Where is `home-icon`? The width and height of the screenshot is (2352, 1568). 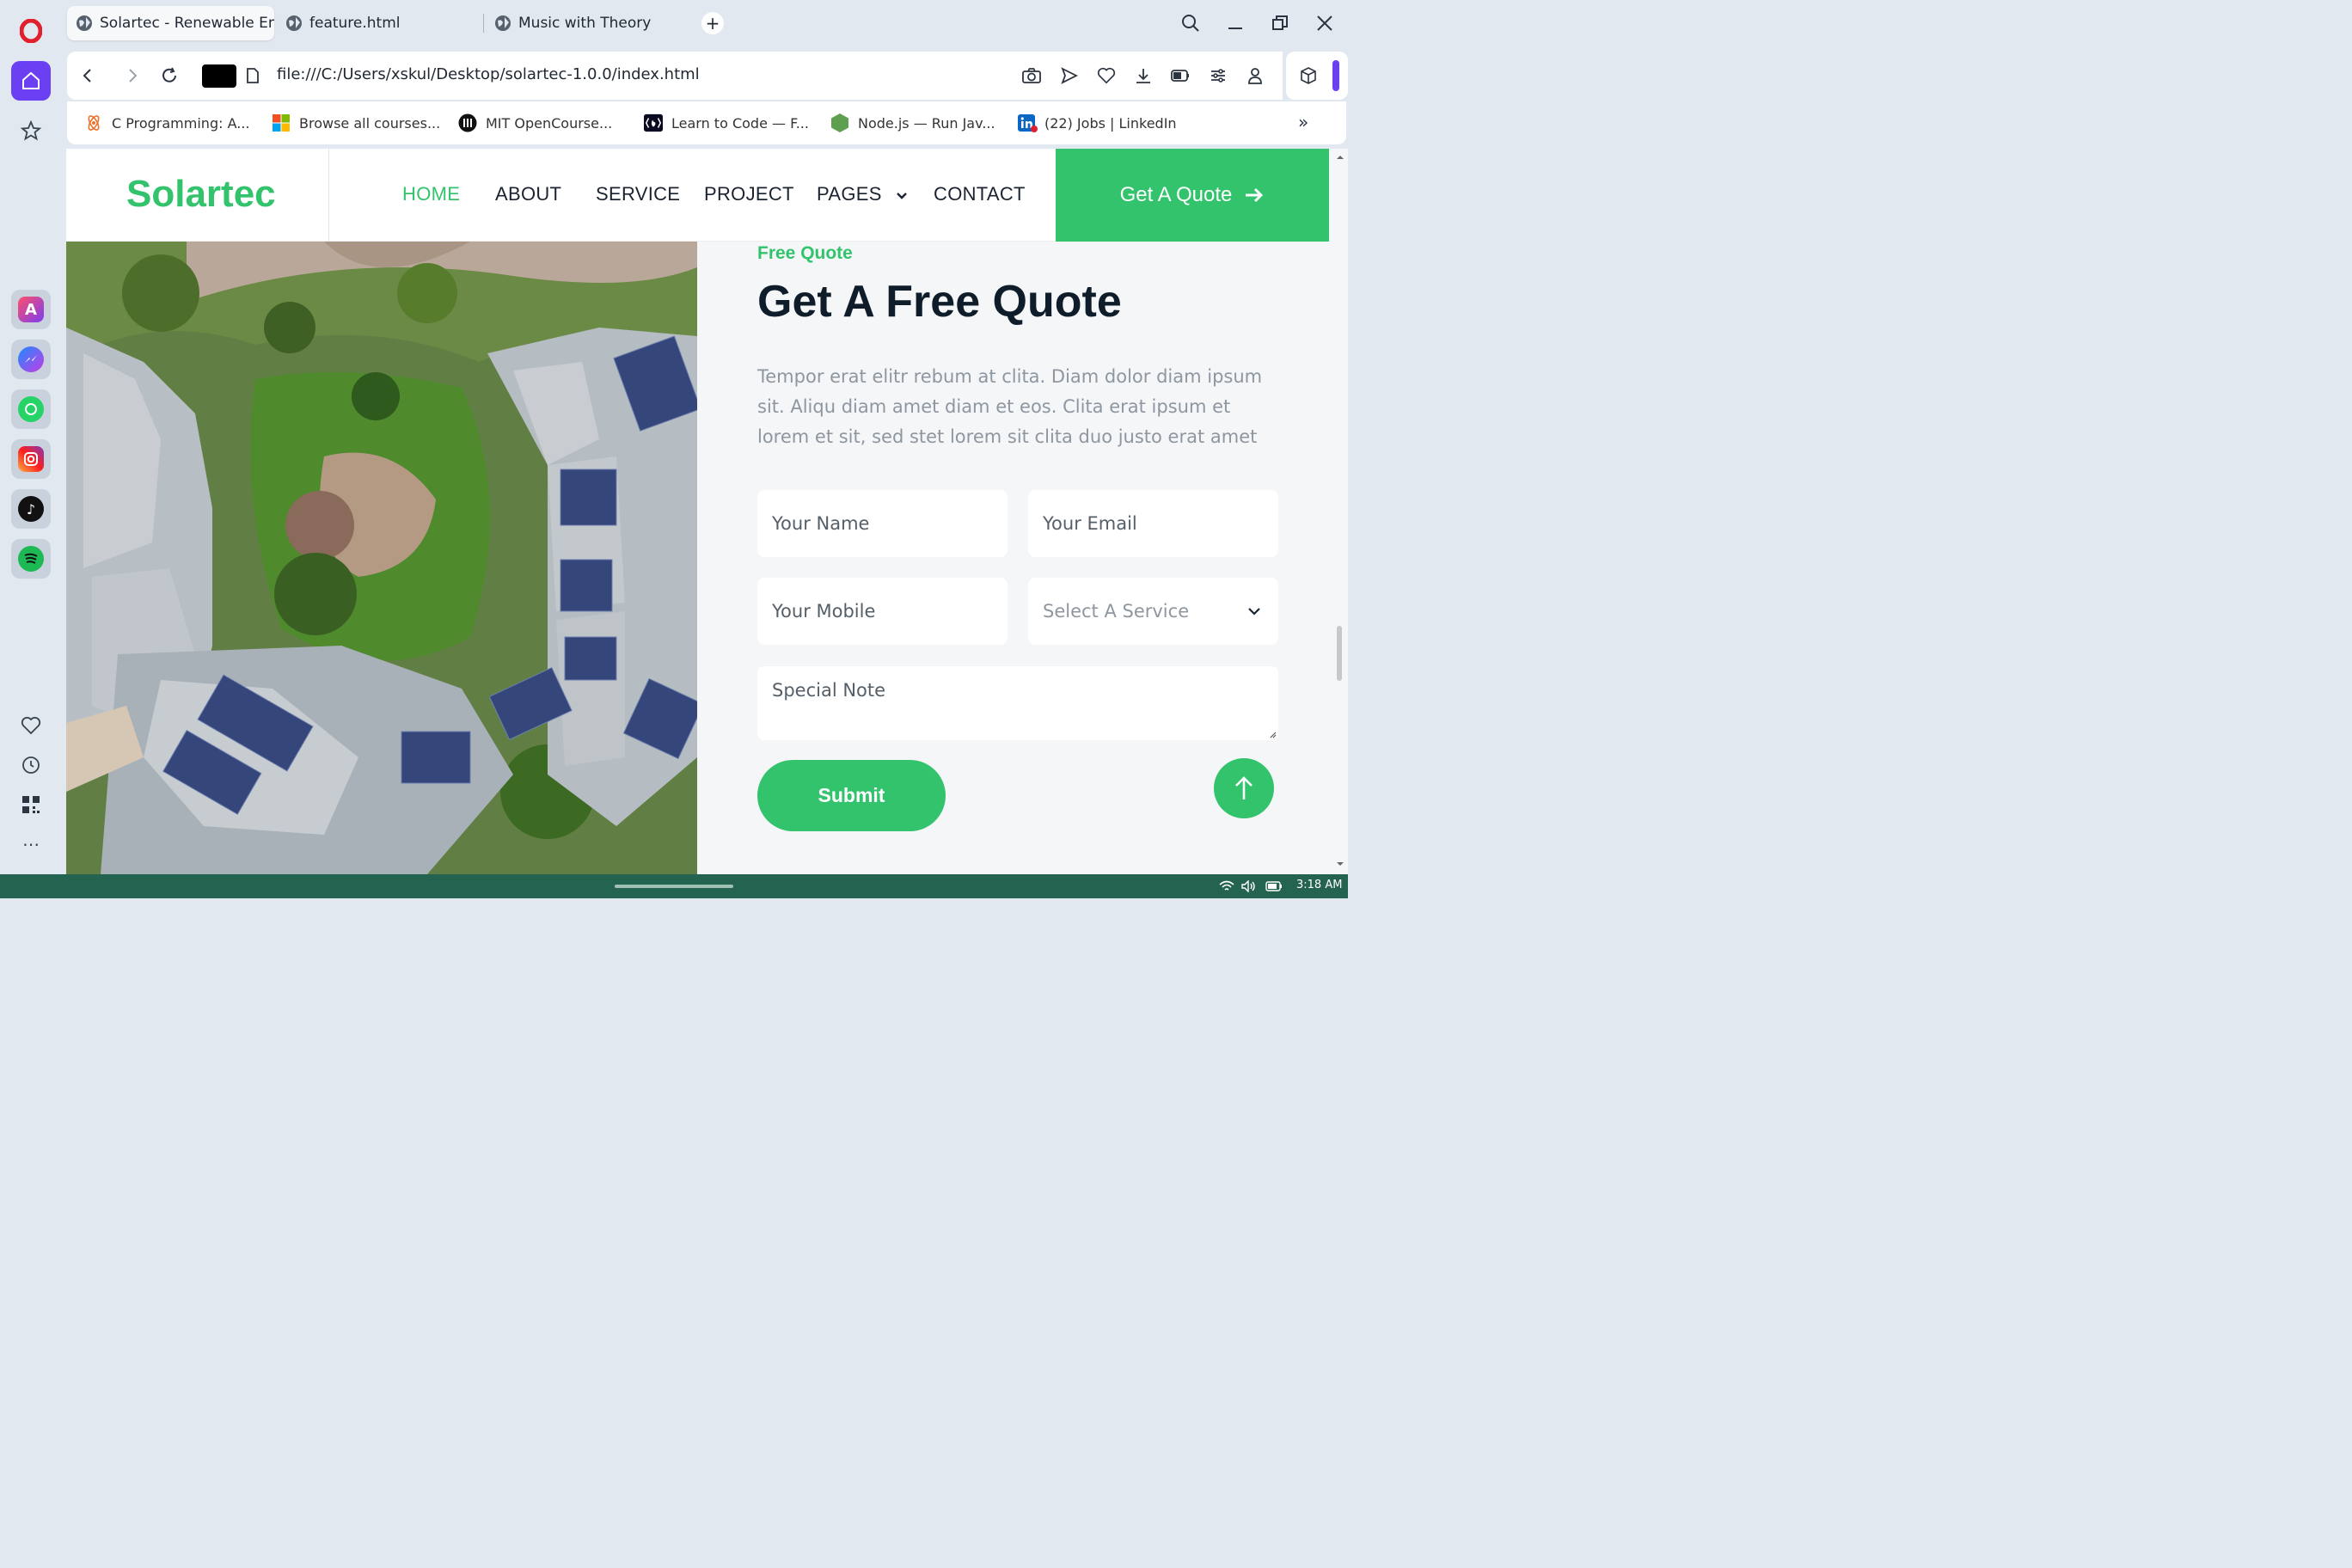
home-icon is located at coordinates (31, 80).